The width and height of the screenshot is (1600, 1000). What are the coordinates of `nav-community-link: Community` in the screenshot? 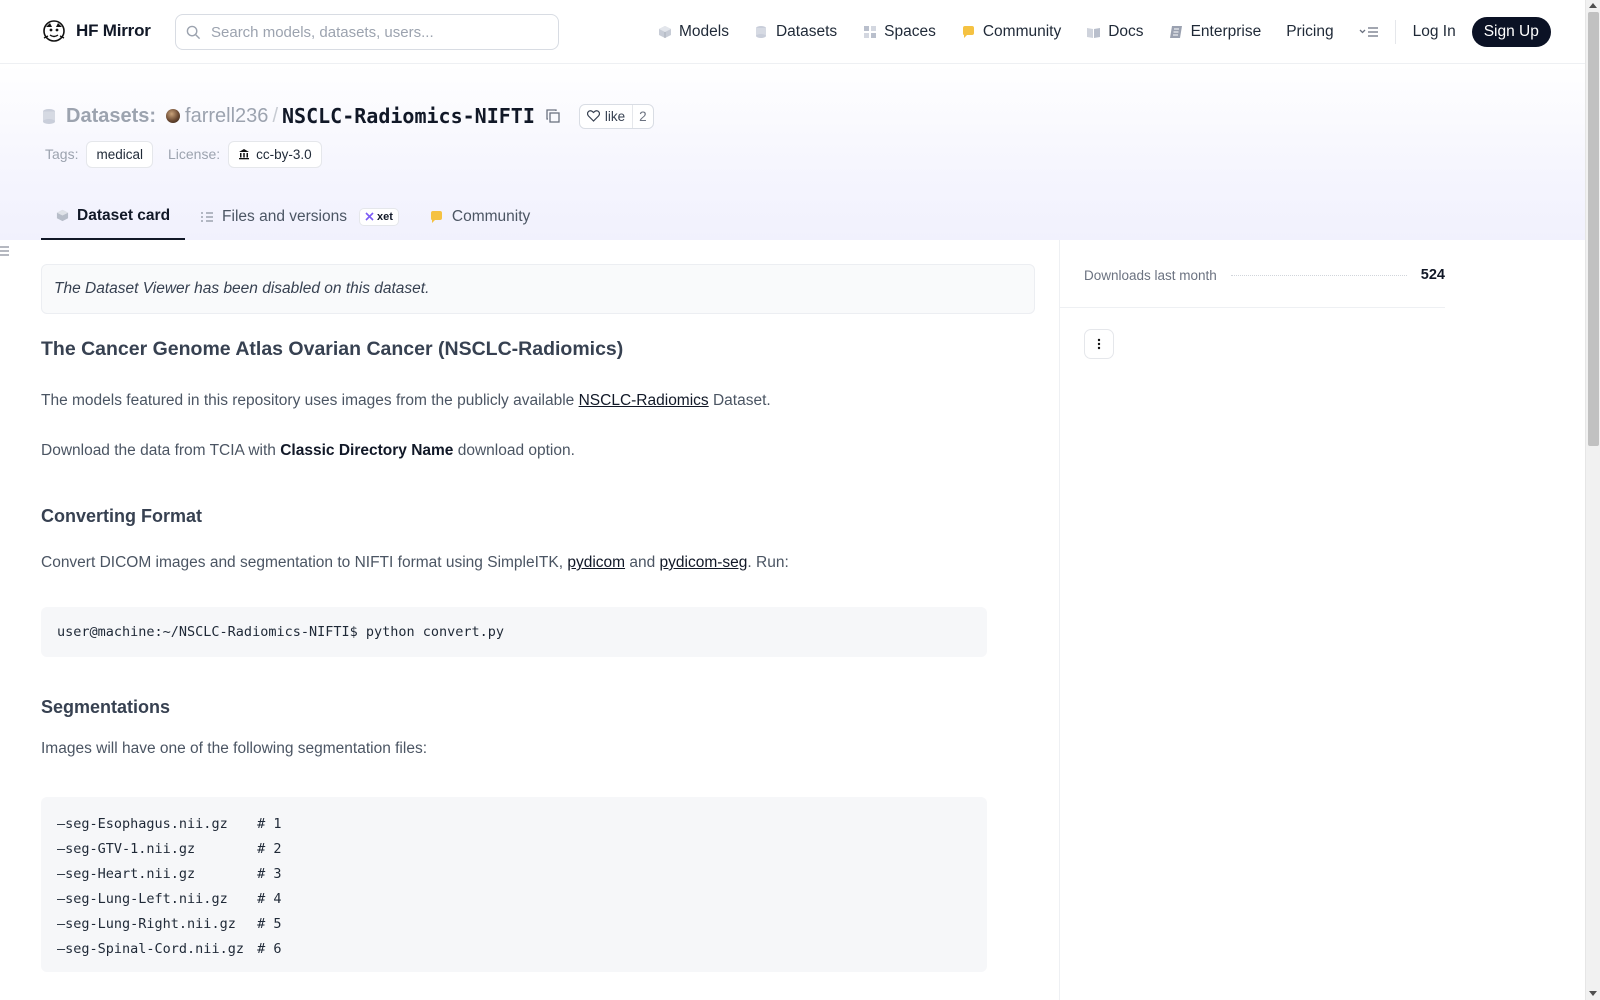 It's located at (1011, 32).